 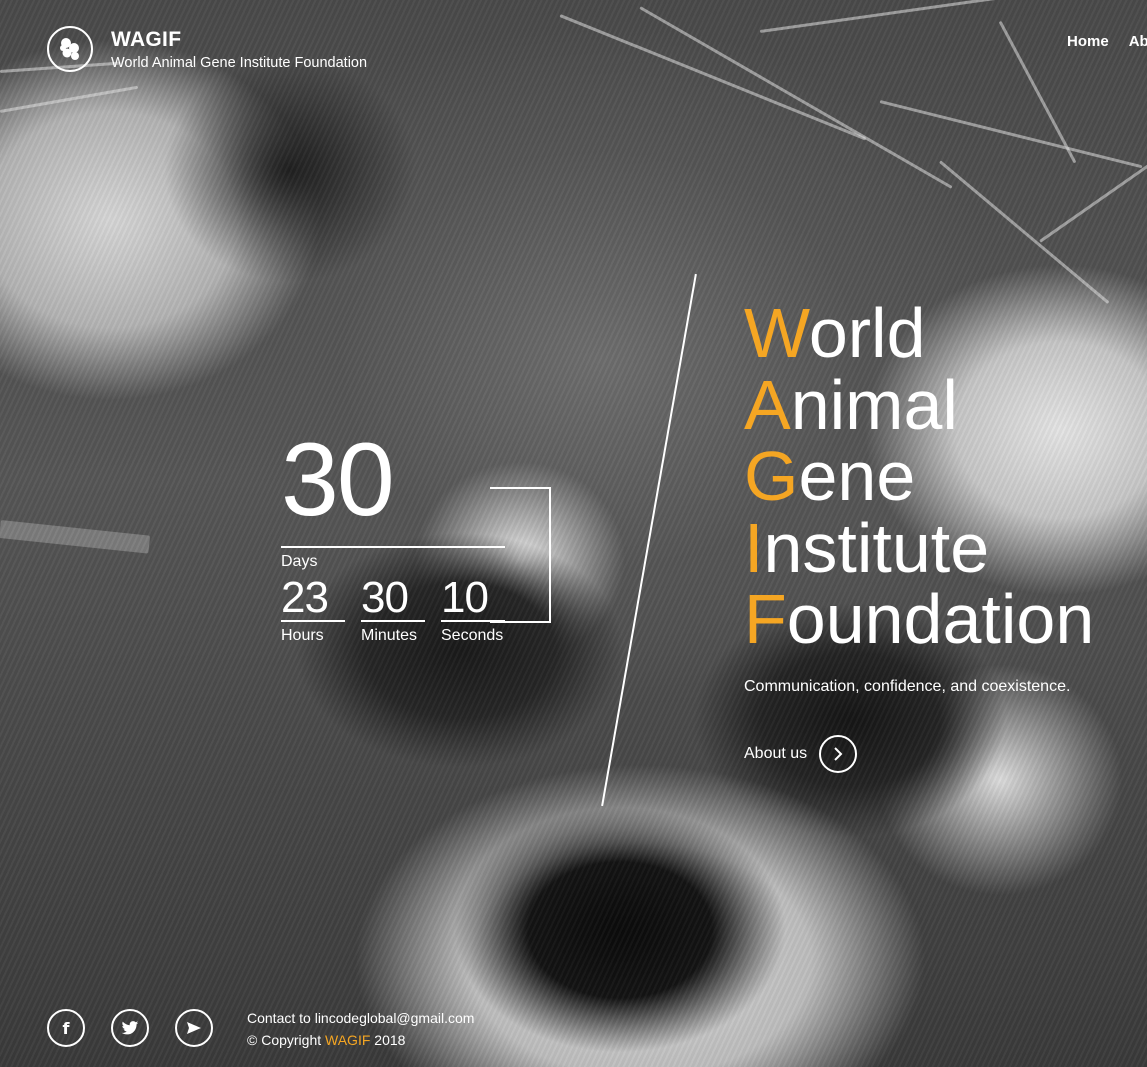 I want to click on twitter-button, so click(x=130, y=1028).